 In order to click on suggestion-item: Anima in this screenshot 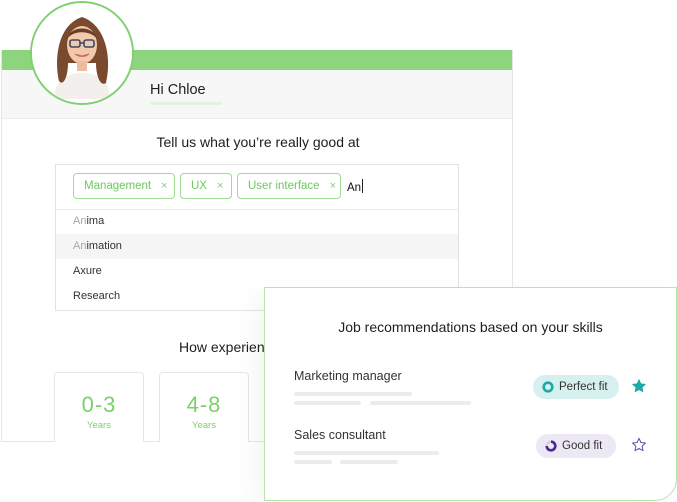, I will do `click(257, 221)`.